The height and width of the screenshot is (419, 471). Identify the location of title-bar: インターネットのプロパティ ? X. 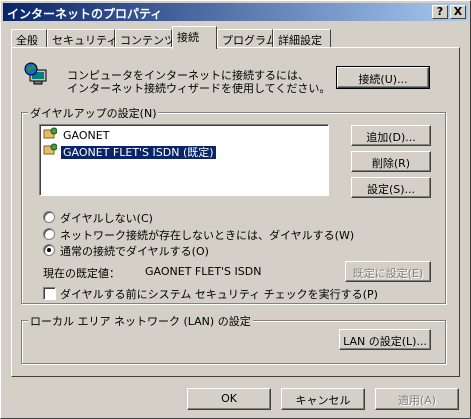
(235, 12).